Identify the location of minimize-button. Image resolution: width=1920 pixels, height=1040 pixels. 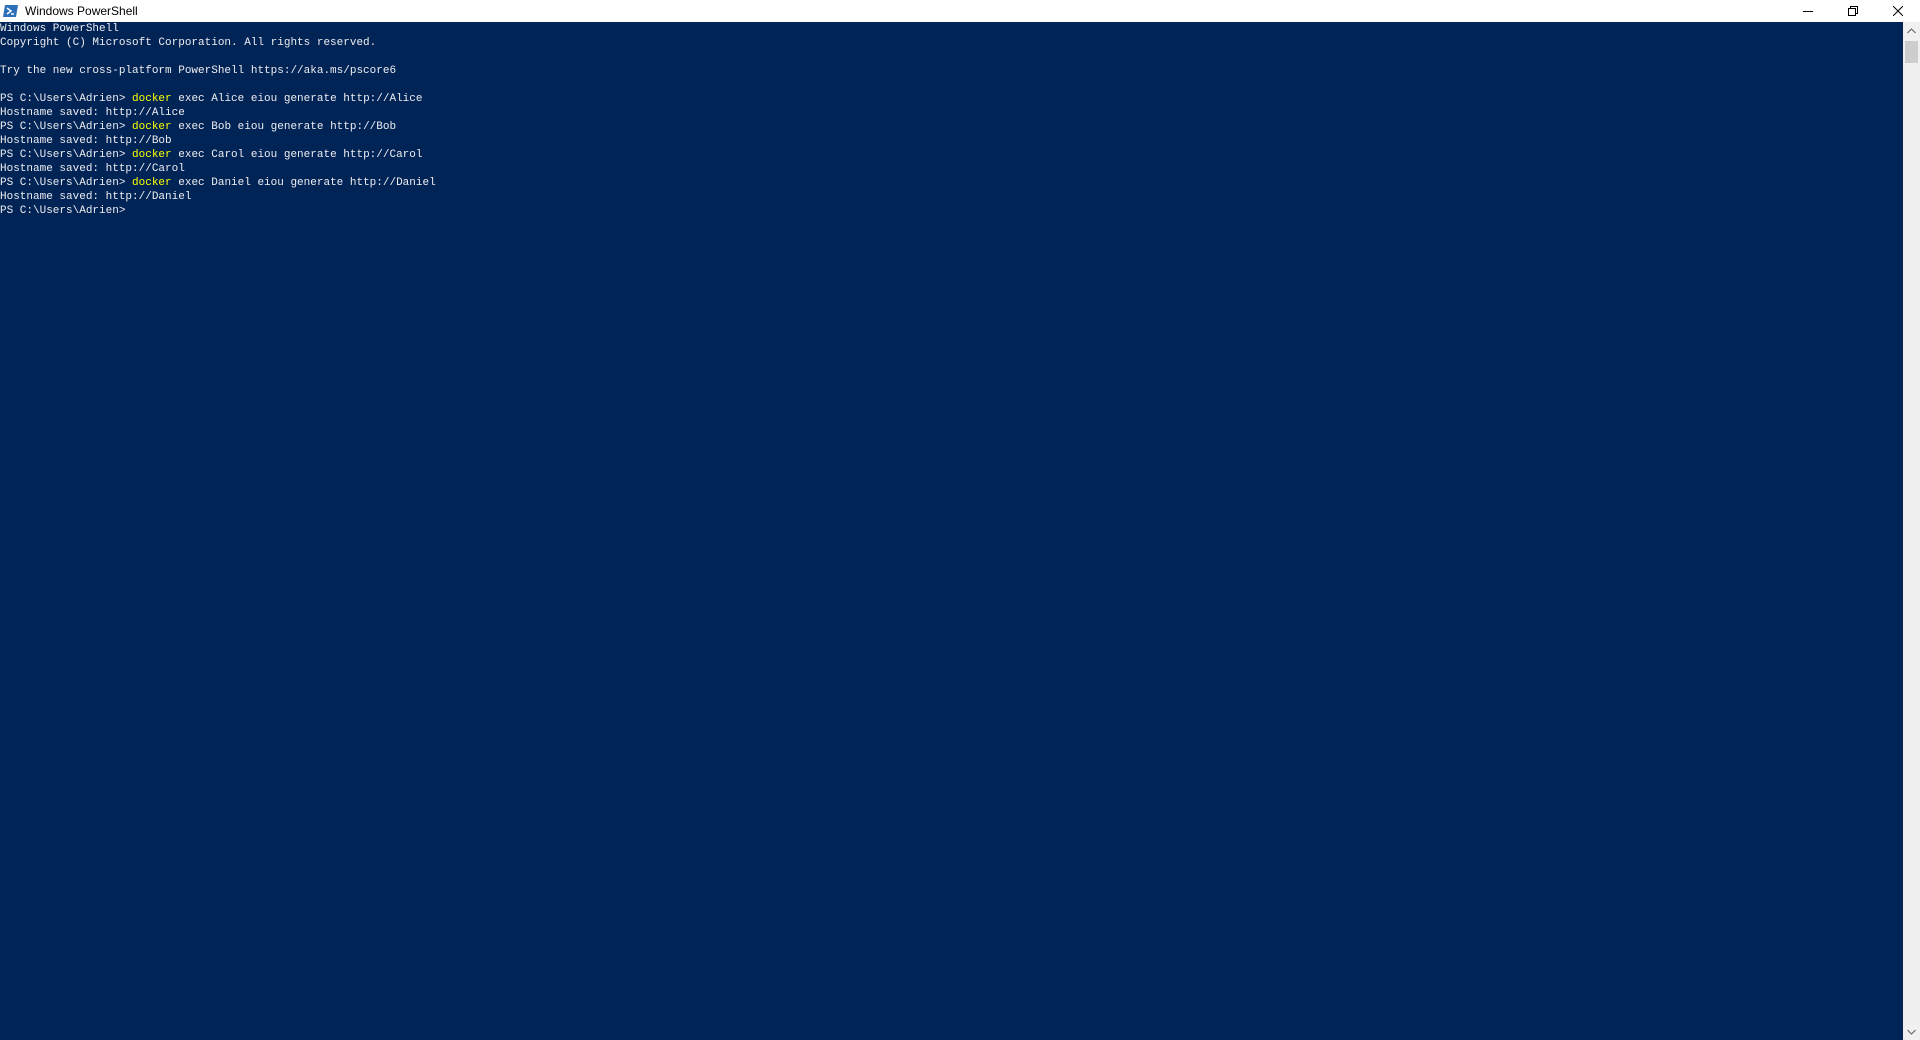
(1807, 11).